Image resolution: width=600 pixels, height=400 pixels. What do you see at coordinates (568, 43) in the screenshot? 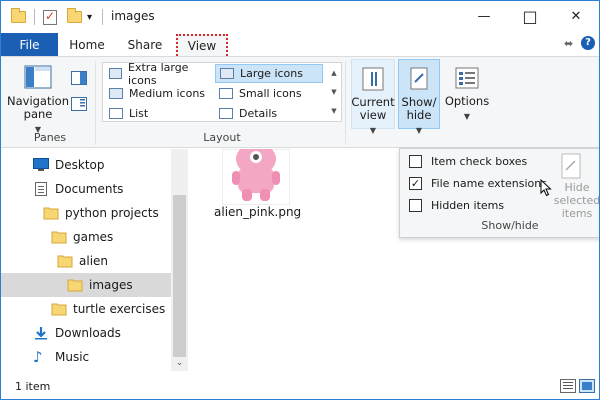
I see `pin-ribbon-icon: ⬌` at bounding box center [568, 43].